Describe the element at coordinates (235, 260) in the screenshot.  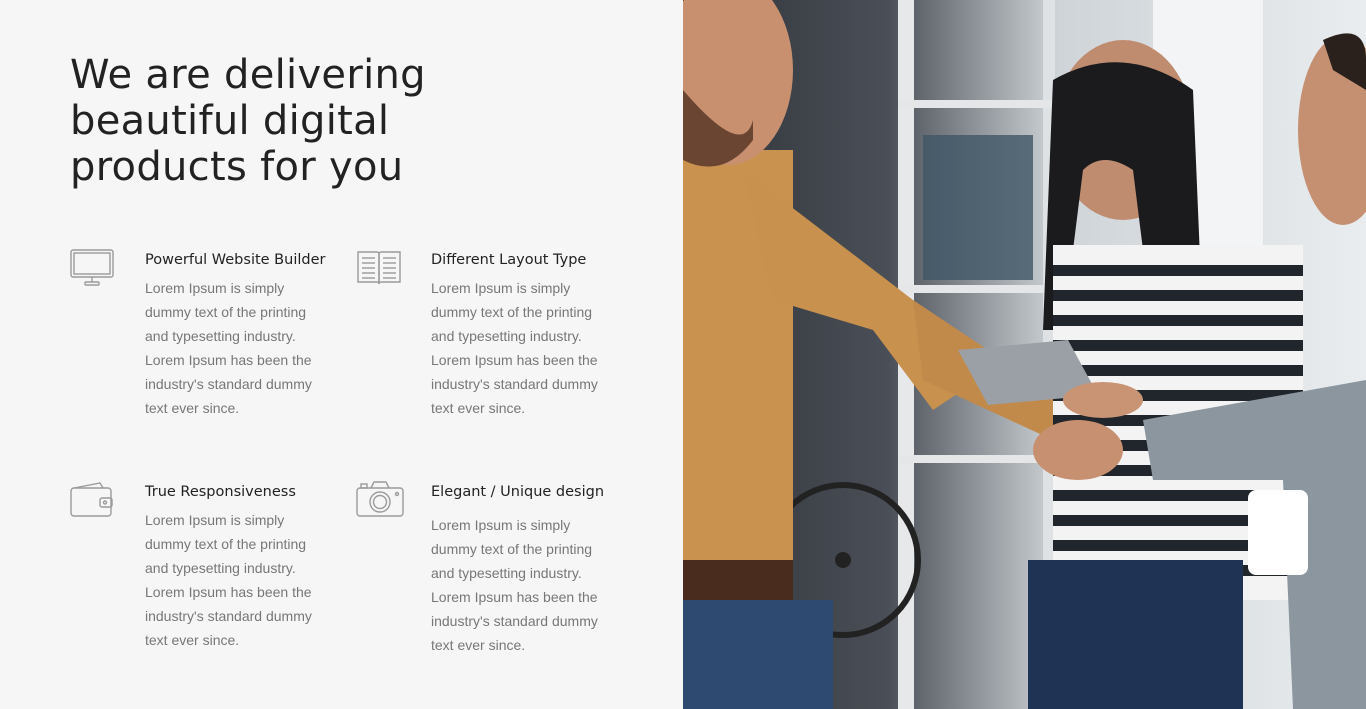
I see `feature-title: Powerful Website Builder` at that location.